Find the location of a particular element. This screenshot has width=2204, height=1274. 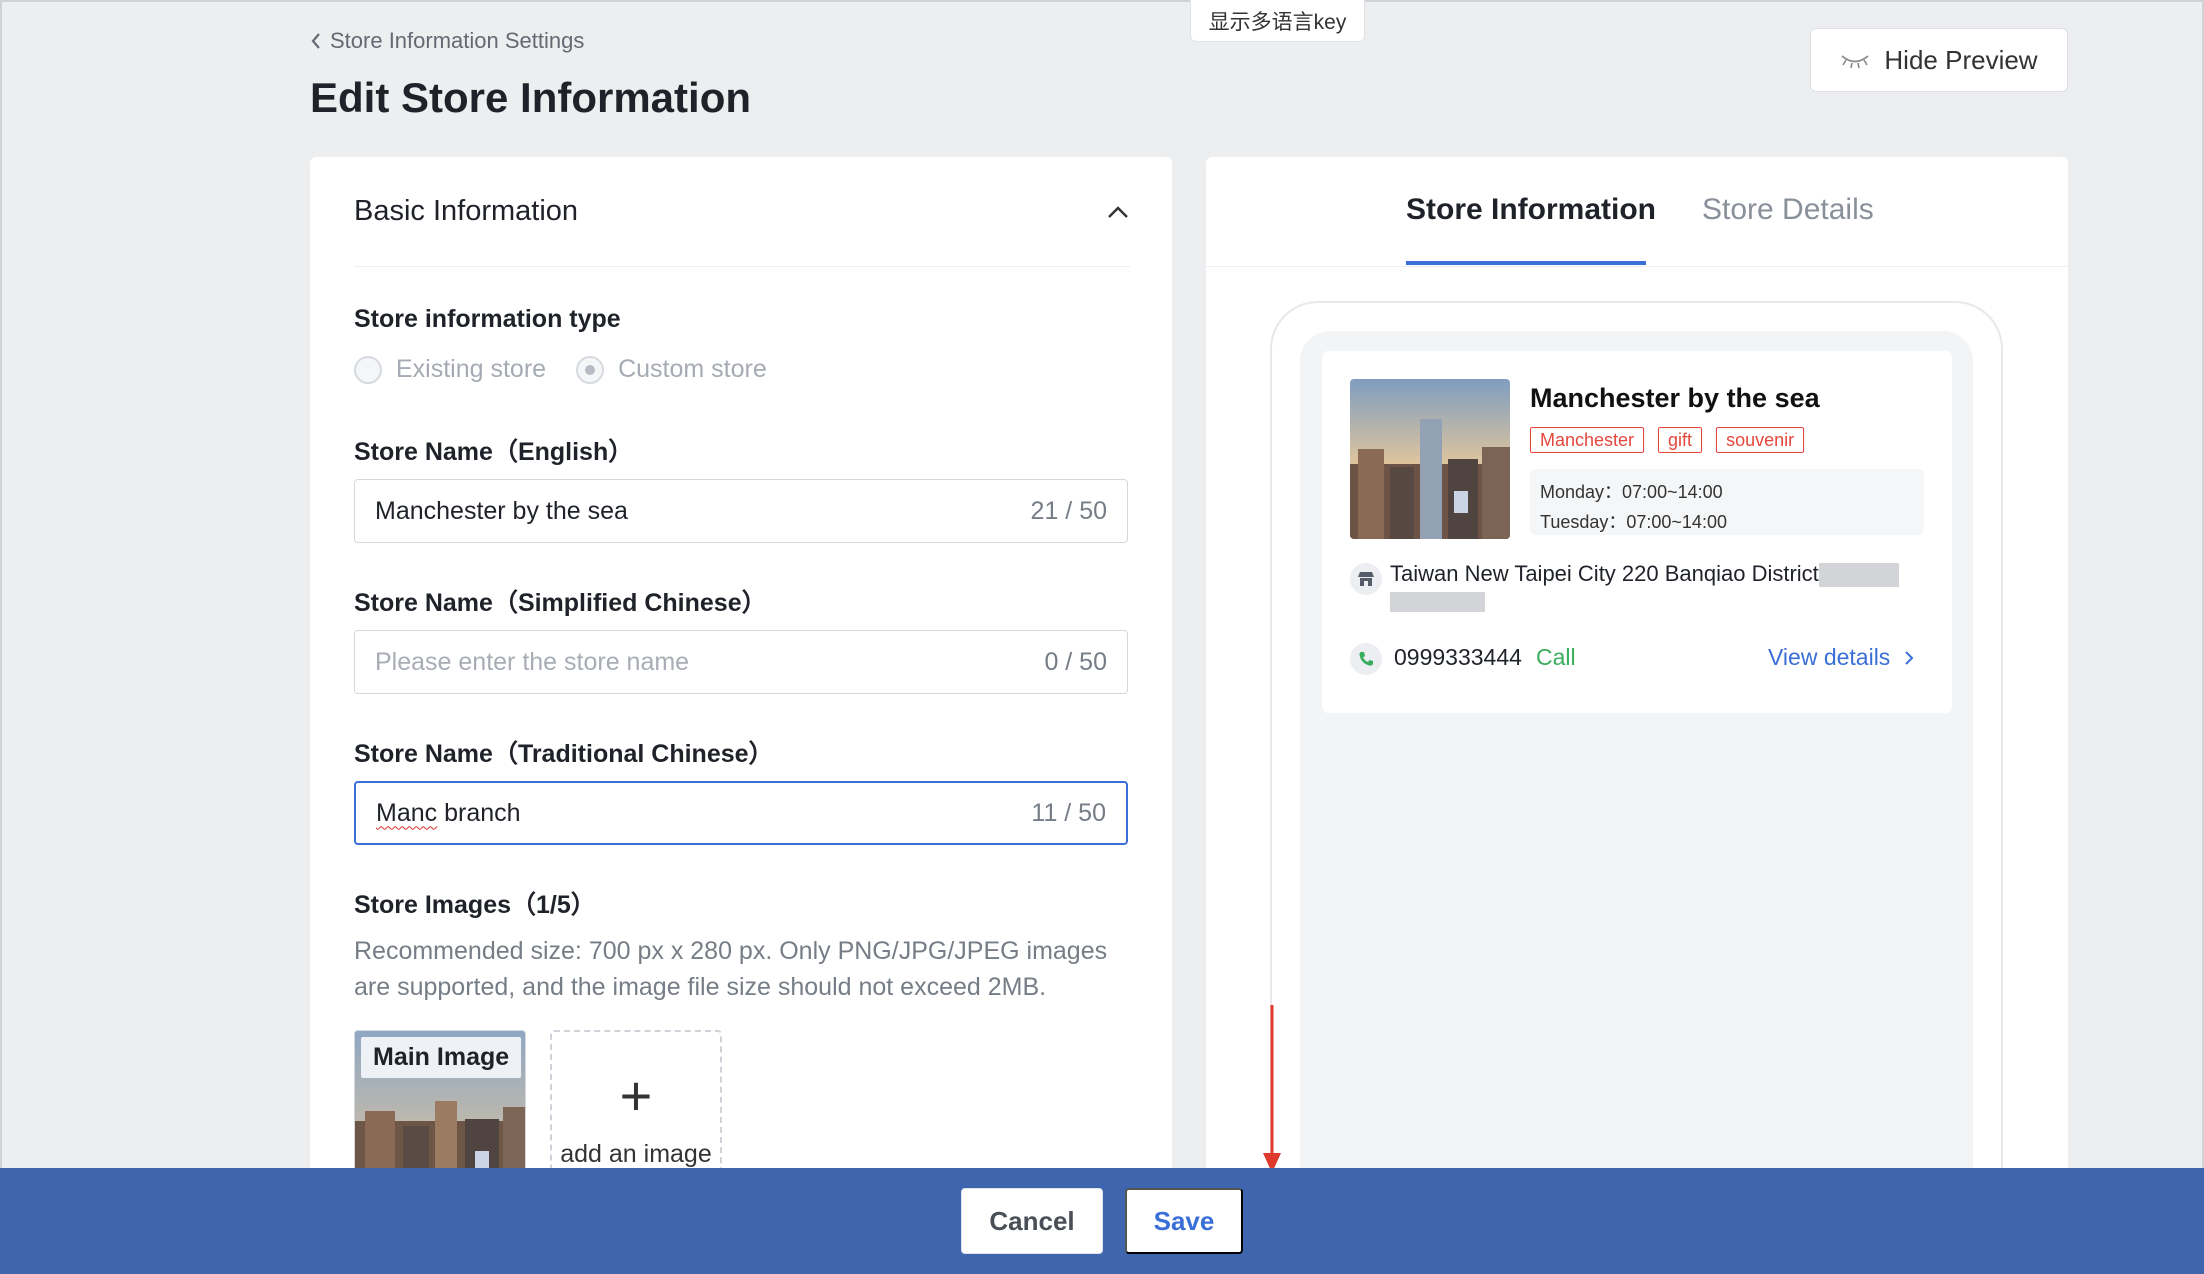

footer-action-bar: Cancel Save is located at coordinates (1102, 1221).